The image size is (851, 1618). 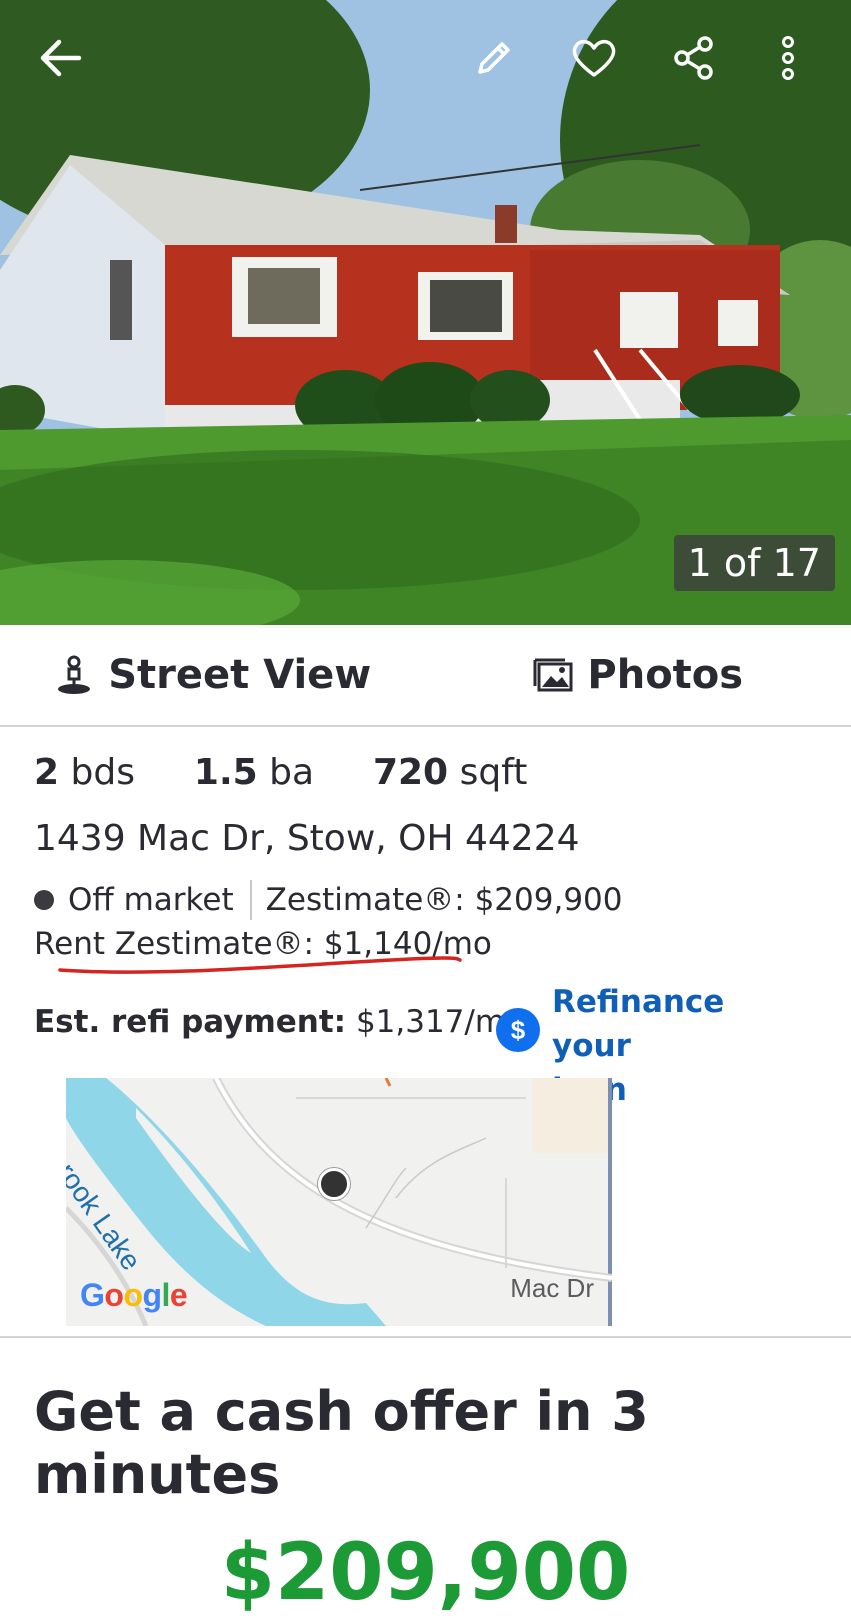 I want to click on refinance-link-line1: Refinance your, so click(x=674, y=1024).